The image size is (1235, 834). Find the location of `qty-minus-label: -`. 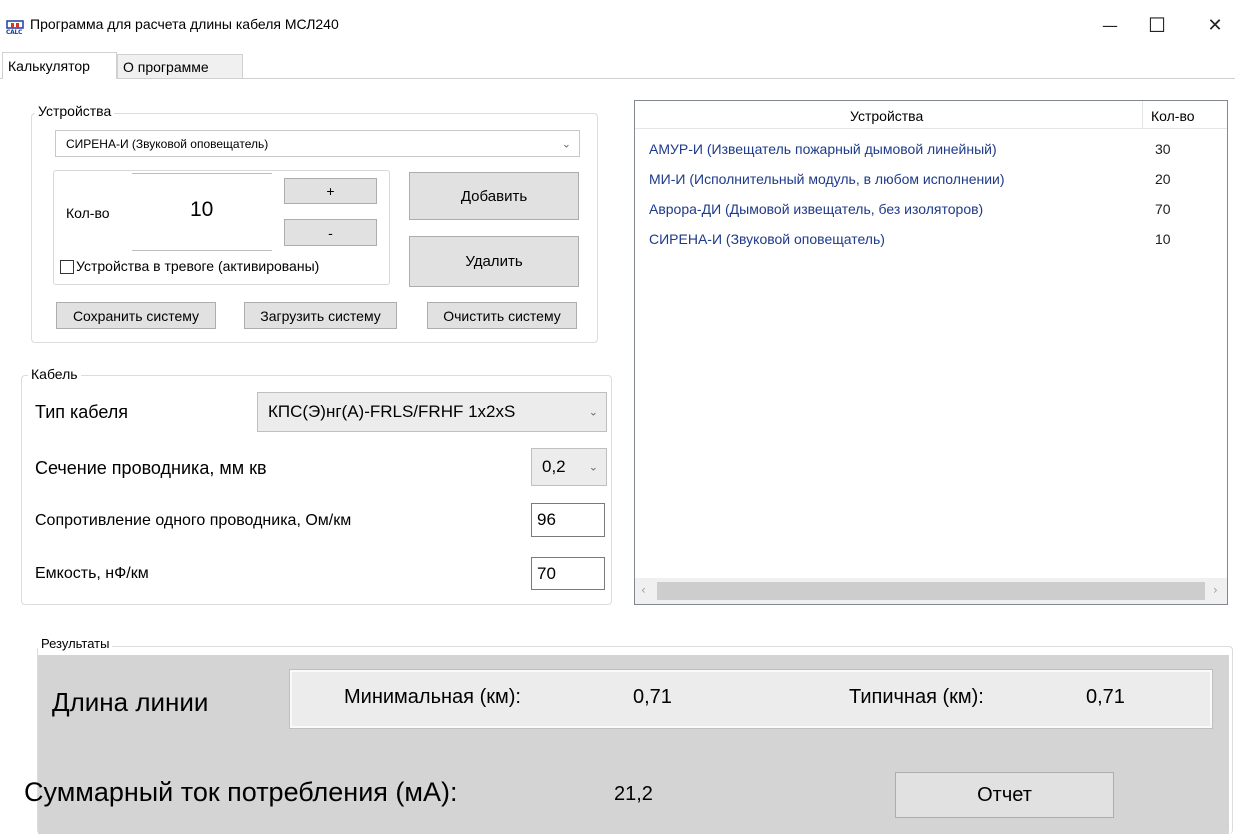

qty-minus-label: - is located at coordinates (330, 232).